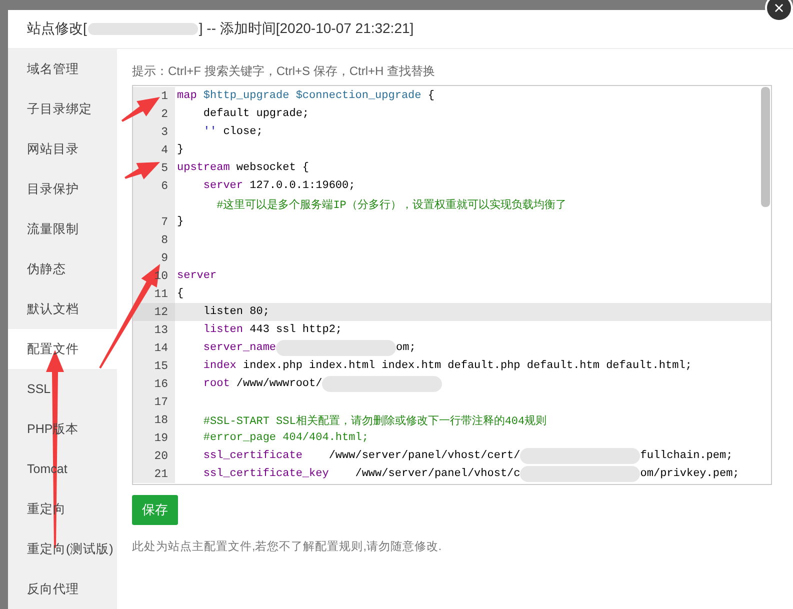 This screenshot has height=609, width=793. Describe the element at coordinates (154, 402) in the screenshot. I see `line-number: 17` at that location.